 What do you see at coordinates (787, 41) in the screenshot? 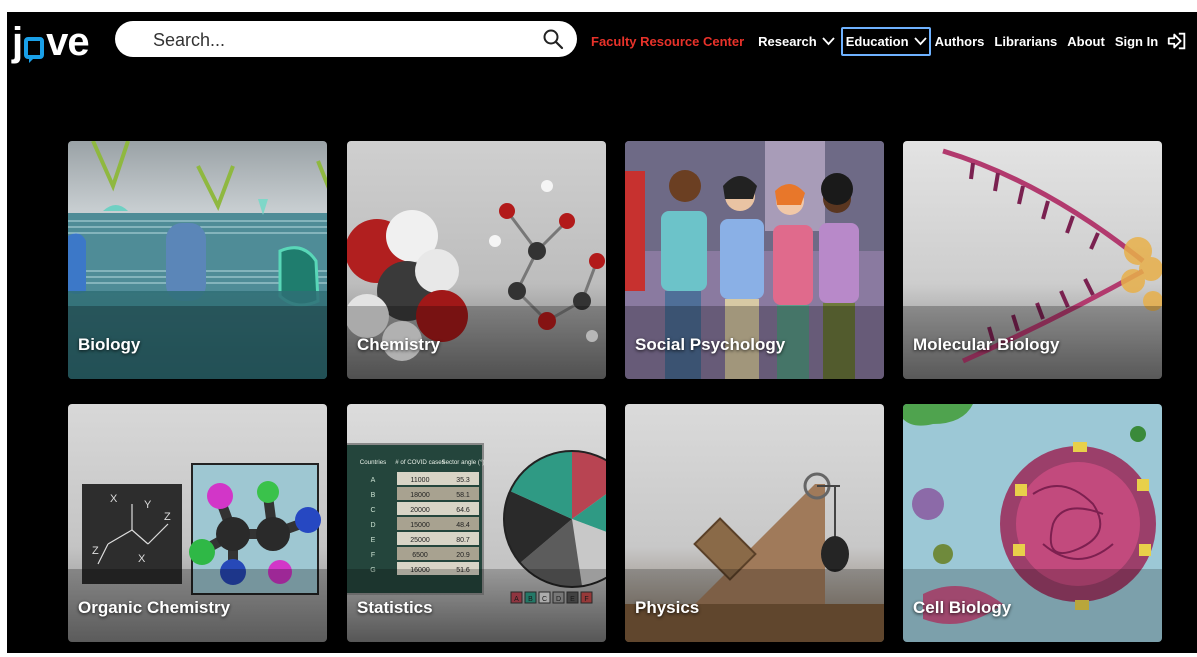
I see `nav-research-label: Research` at bounding box center [787, 41].